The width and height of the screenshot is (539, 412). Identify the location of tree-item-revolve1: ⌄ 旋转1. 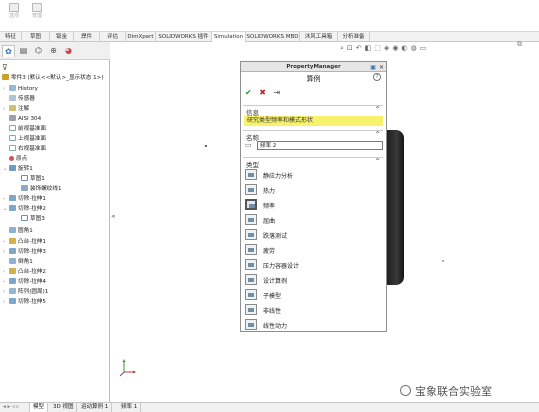
(18, 169).